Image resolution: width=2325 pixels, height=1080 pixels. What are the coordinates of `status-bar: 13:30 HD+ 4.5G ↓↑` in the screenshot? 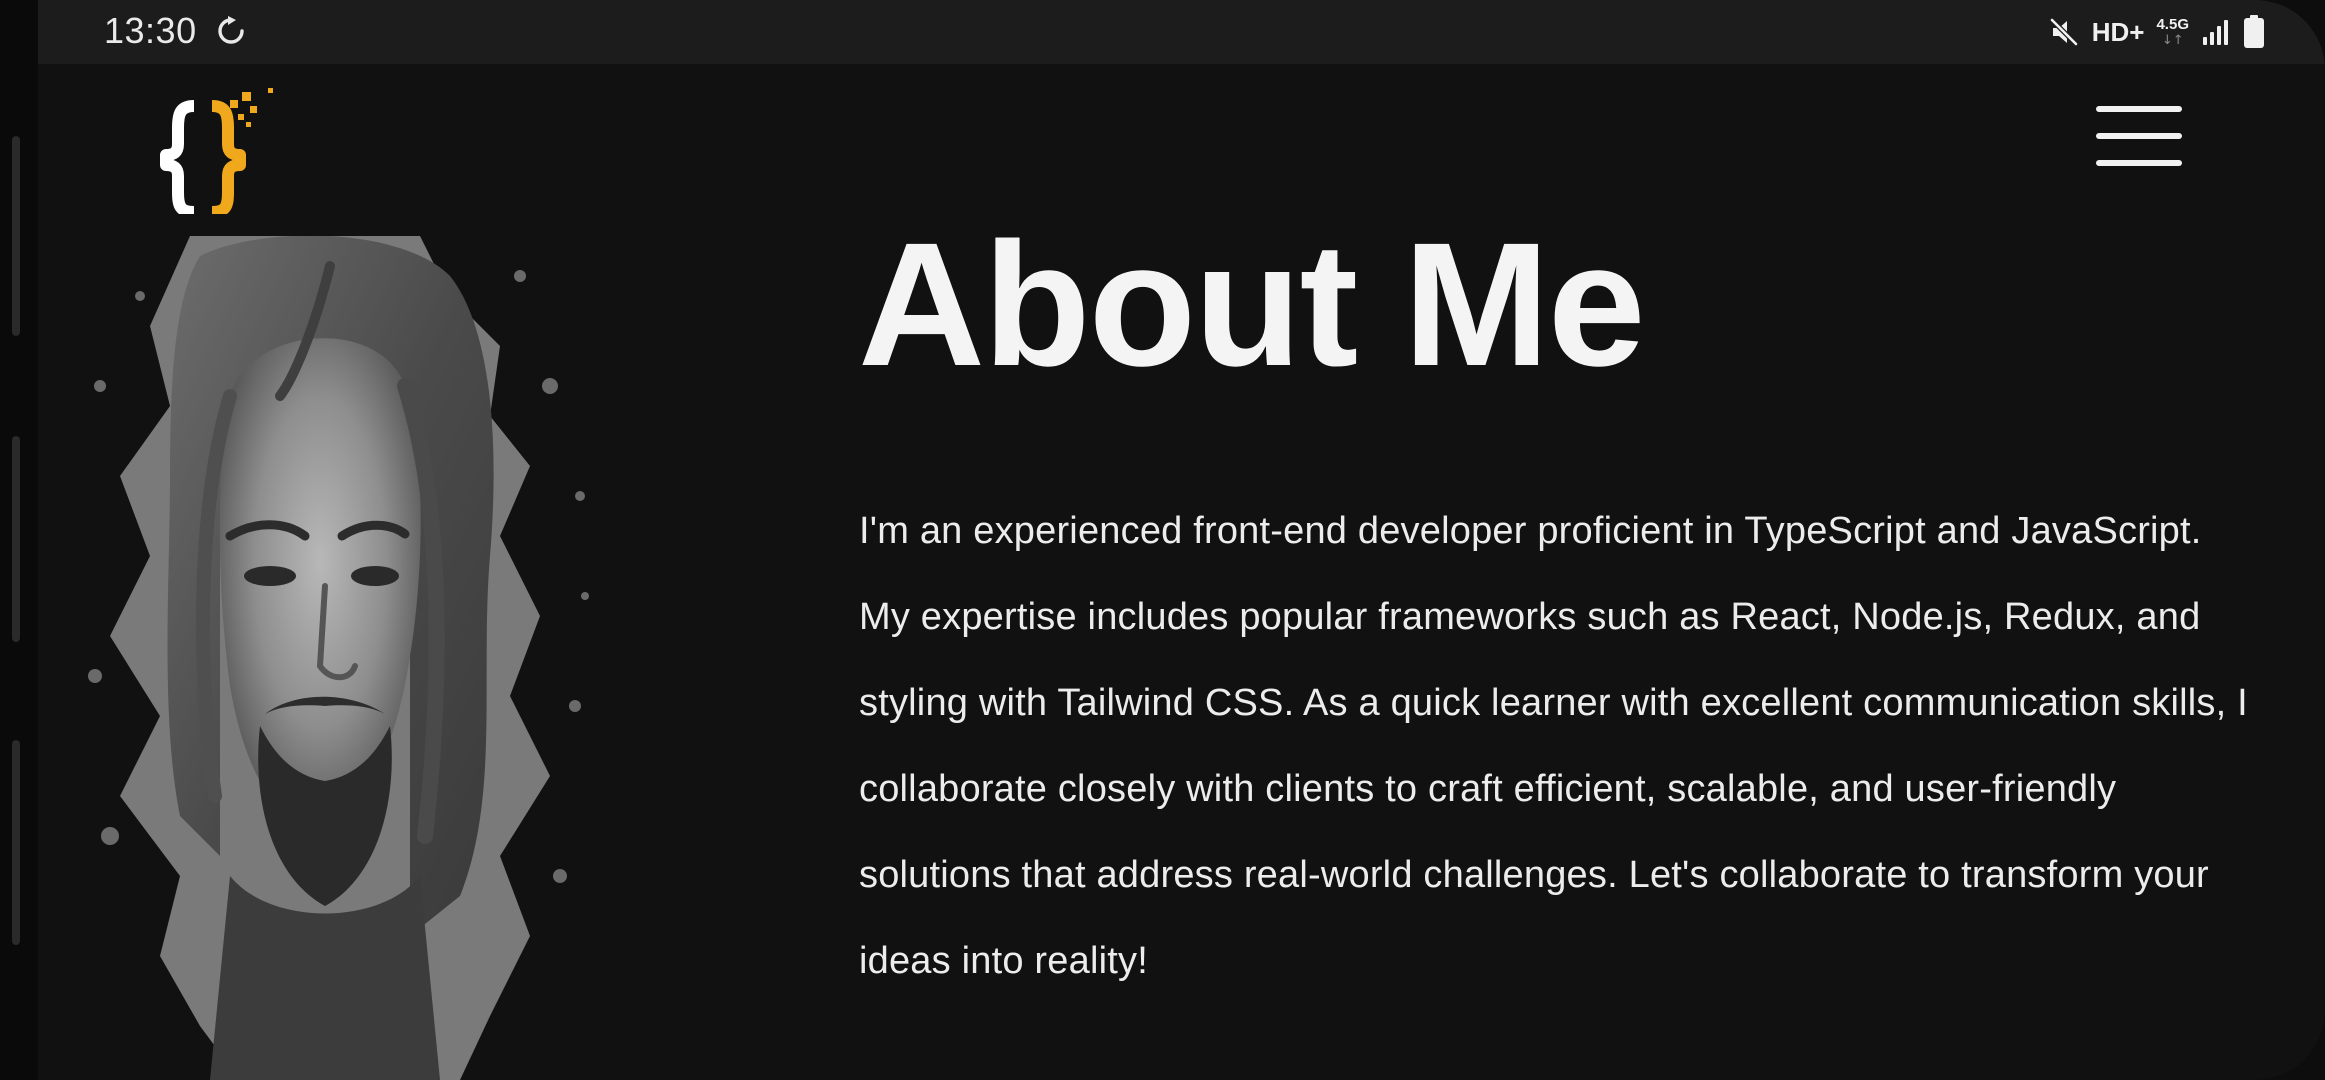 It's located at (1181, 32).